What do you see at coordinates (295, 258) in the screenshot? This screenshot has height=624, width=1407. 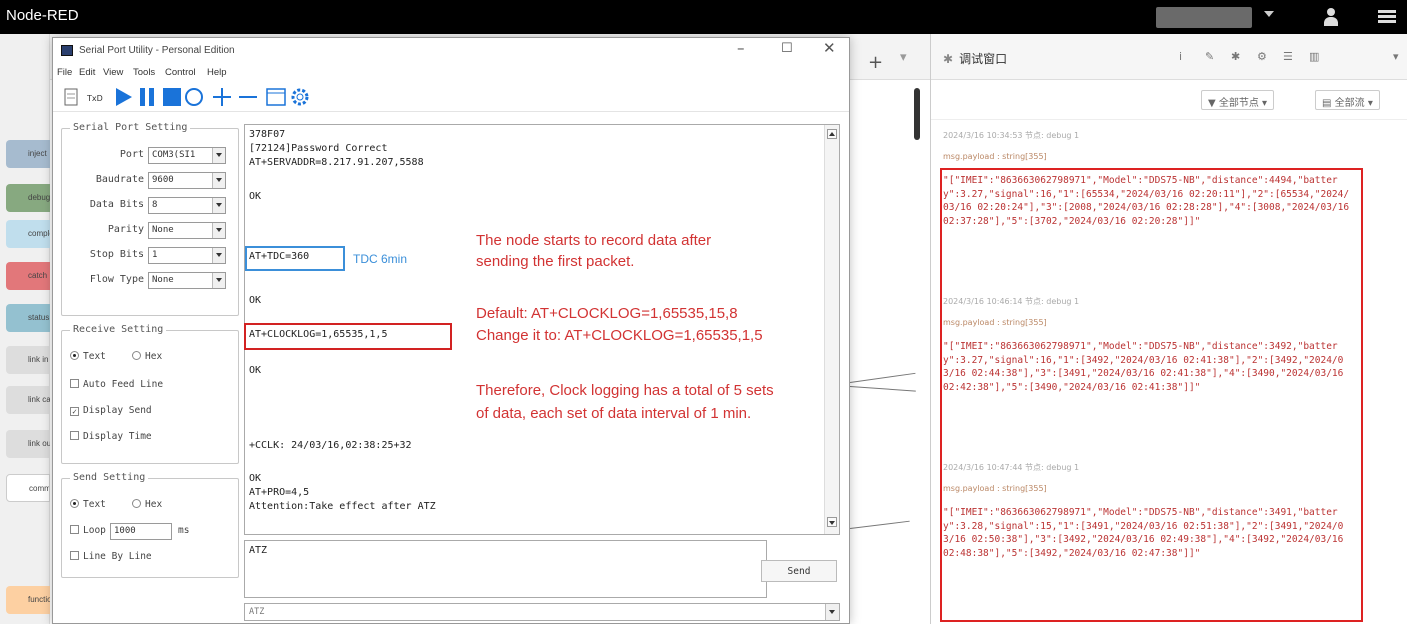 I see `tdc-command-box` at bounding box center [295, 258].